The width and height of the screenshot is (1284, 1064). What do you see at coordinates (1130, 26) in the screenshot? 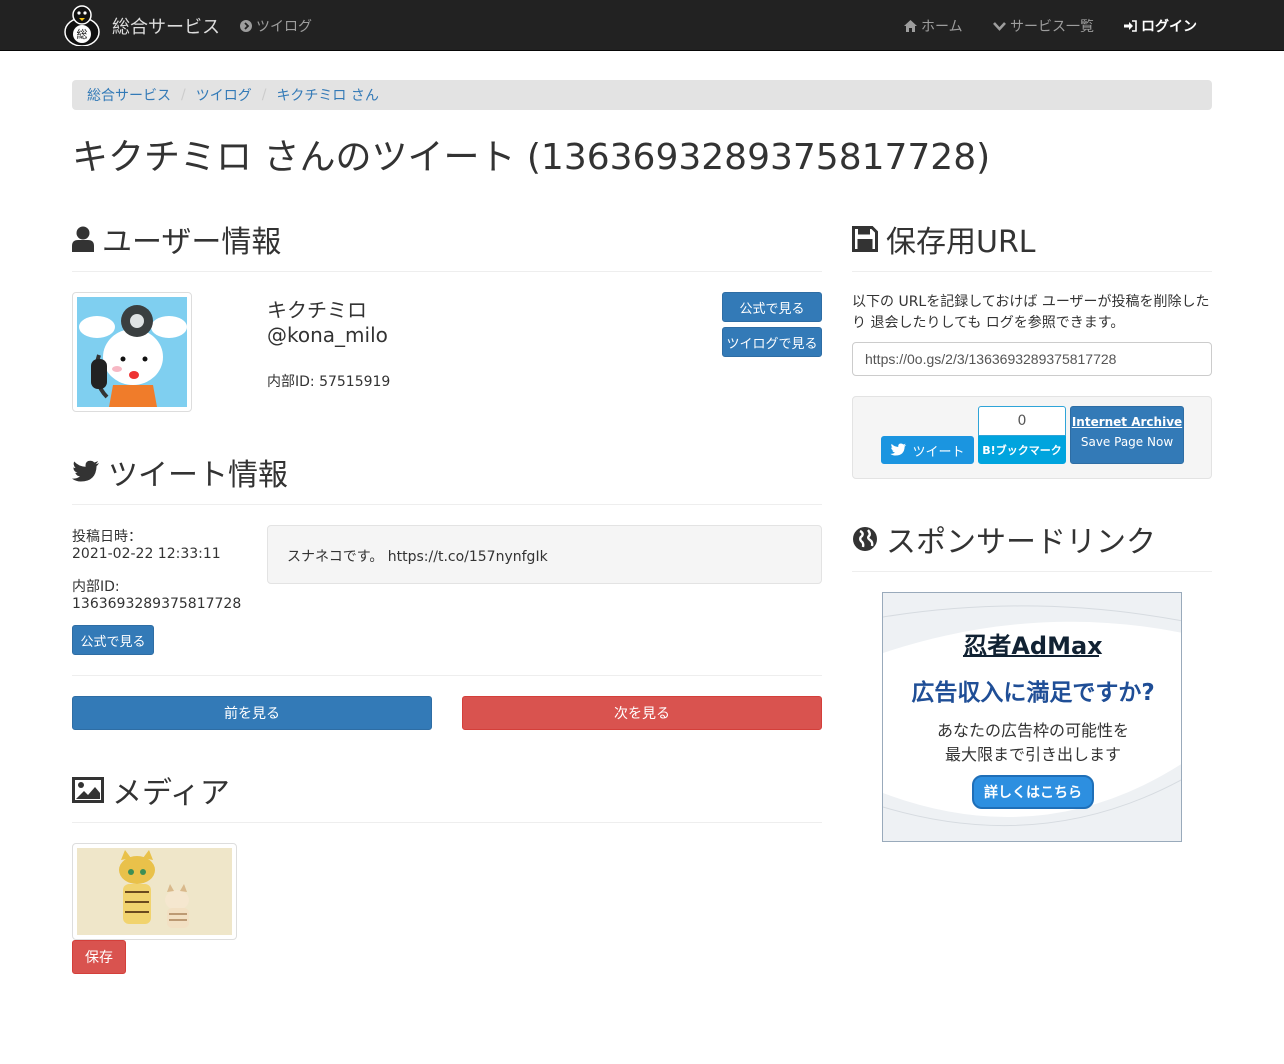
I see `sign-in-icon` at bounding box center [1130, 26].